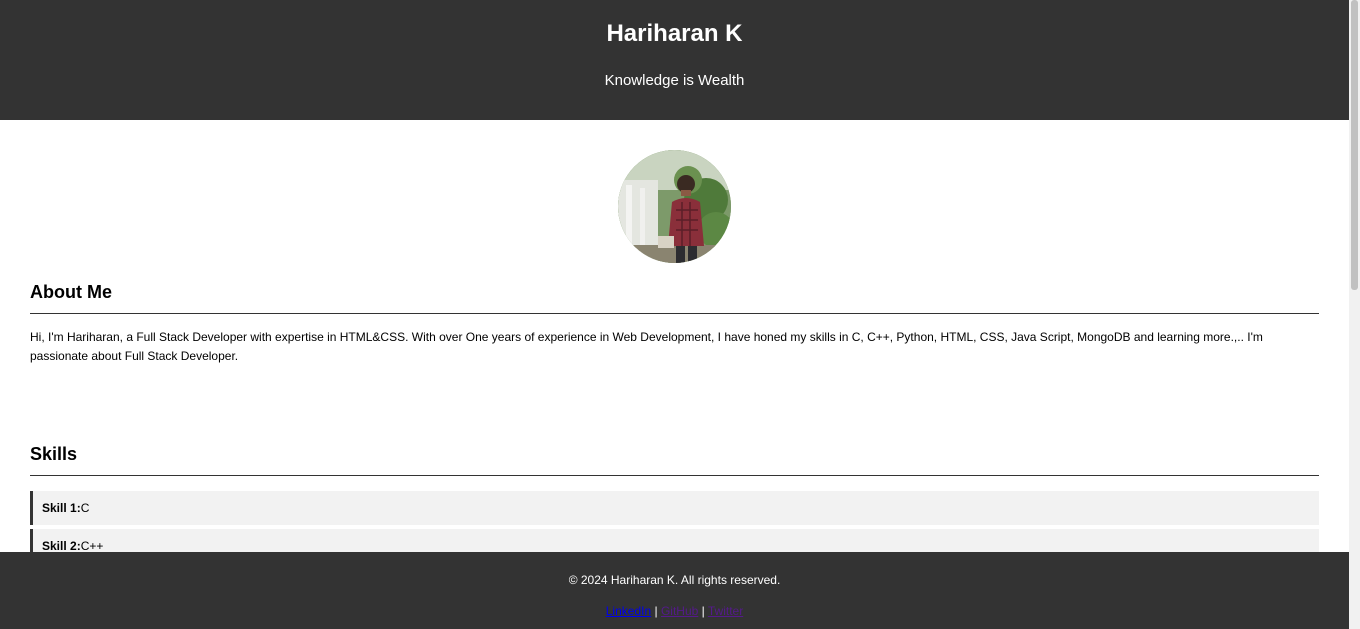  Describe the element at coordinates (674, 580) in the screenshot. I see `copyright-text: © 2024 Hariharan K. All rights reserved.` at that location.